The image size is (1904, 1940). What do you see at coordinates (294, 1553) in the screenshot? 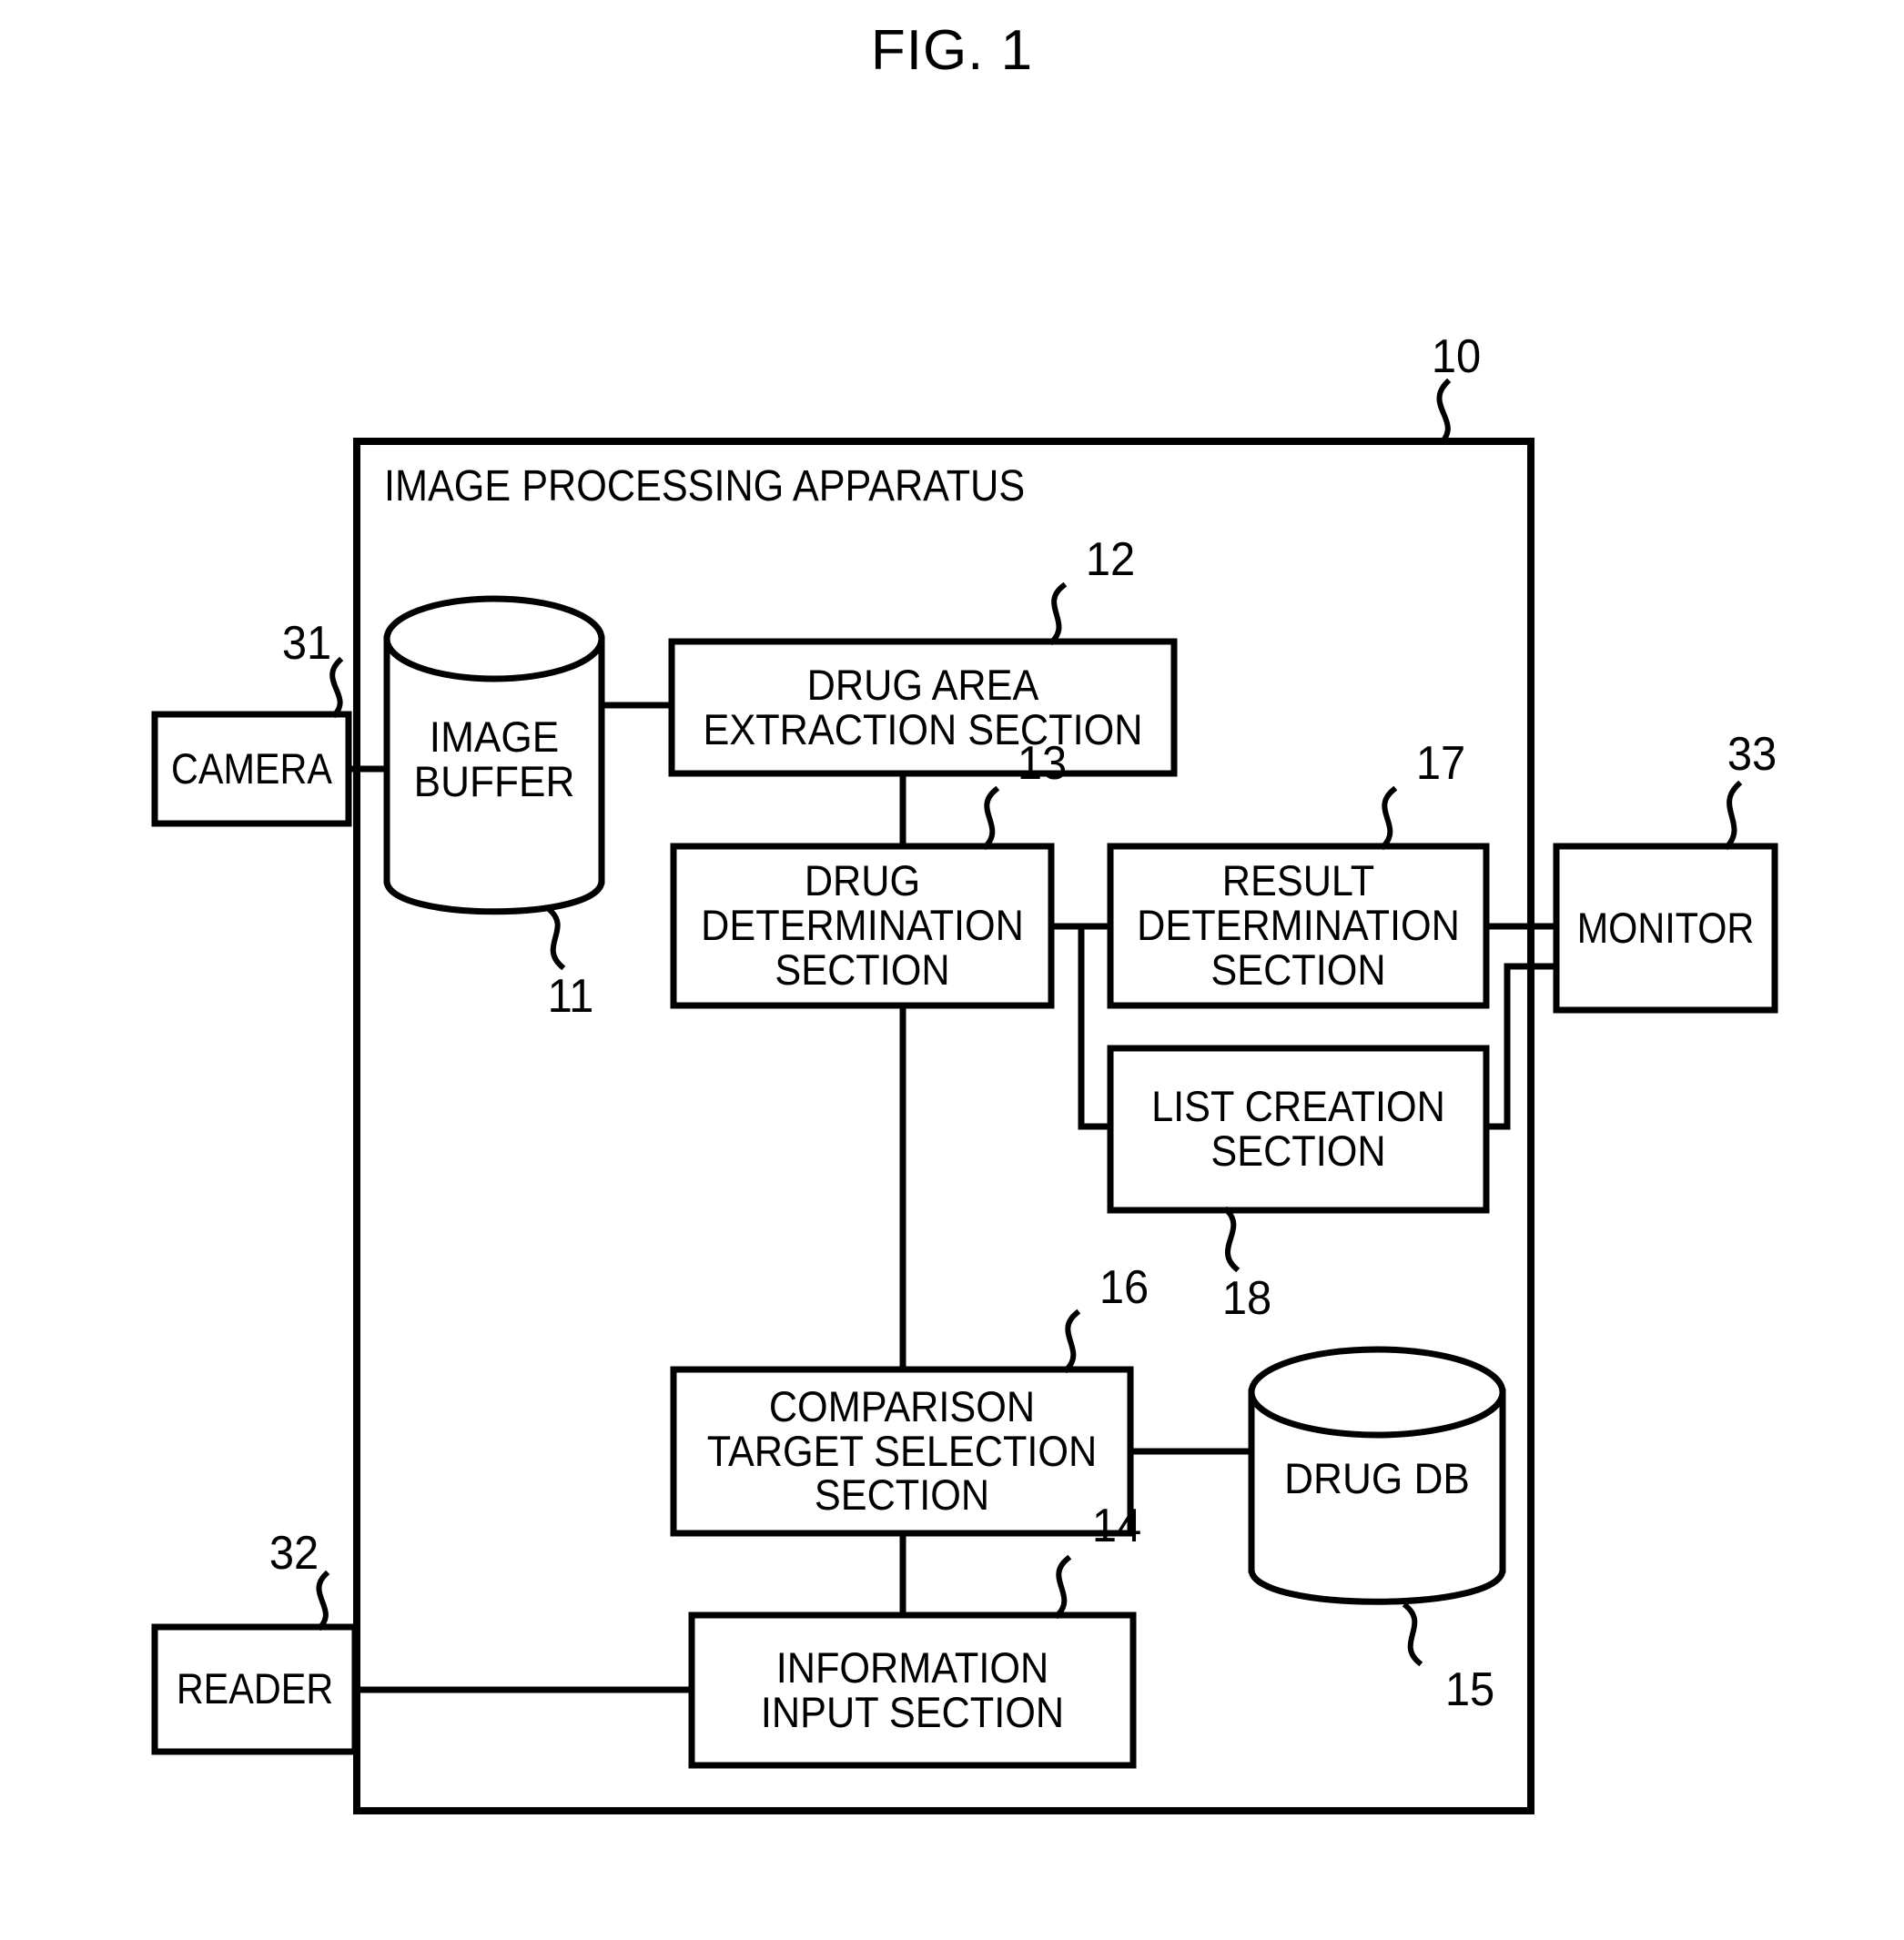
I see `ref-32: 32` at bounding box center [294, 1553].